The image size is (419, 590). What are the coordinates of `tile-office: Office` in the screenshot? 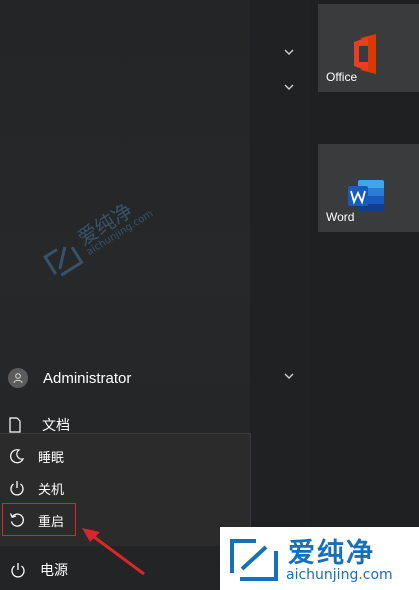 It's located at (368, 48).